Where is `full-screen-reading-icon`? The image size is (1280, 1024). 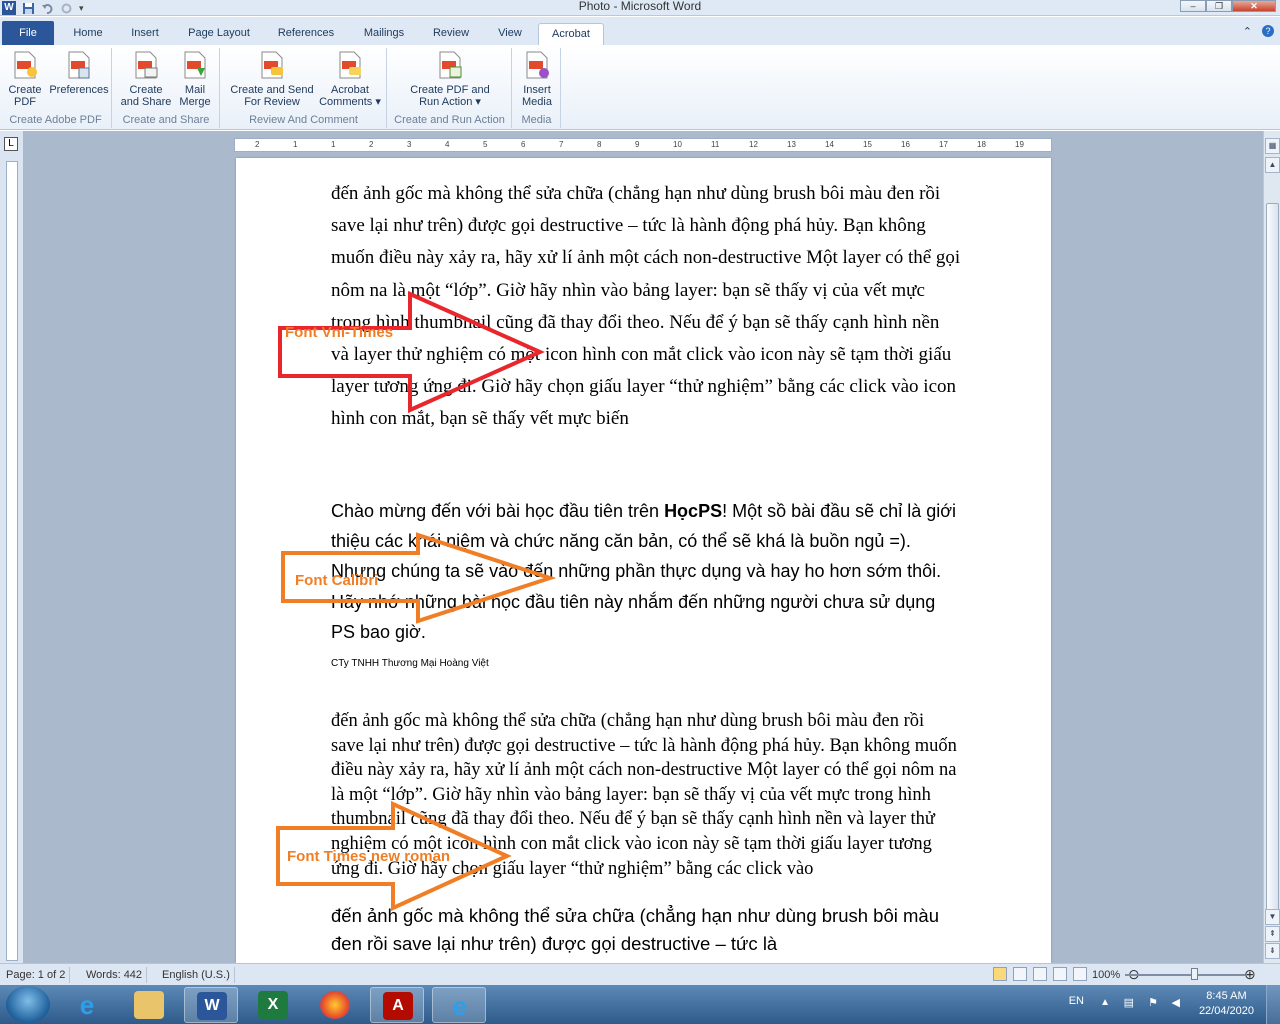 full-screen-reading-icon is located at coordinates (1020, 974).